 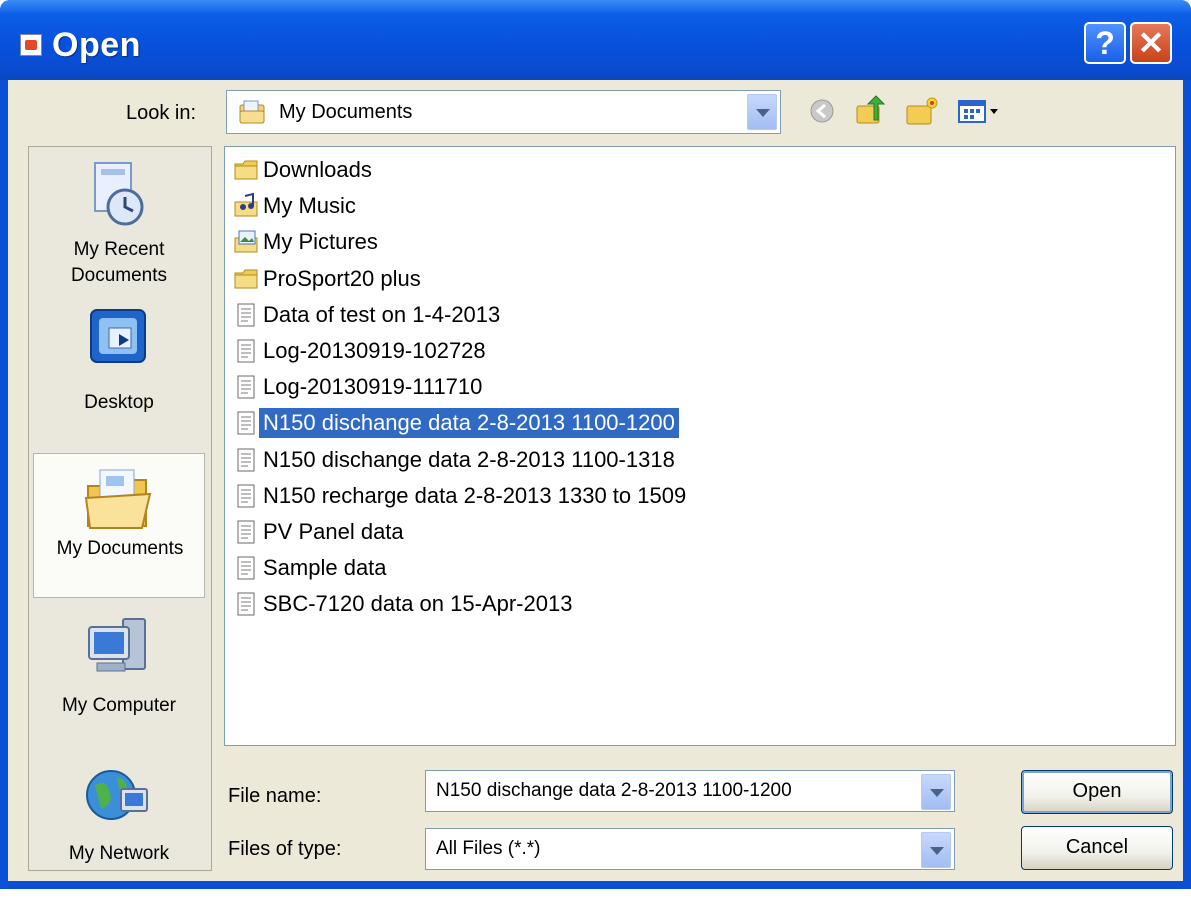 What do you see at coordinates (161, 113) in the screenshot?
I see `look-in-label: Look in:` at bounding box center [161, 113].